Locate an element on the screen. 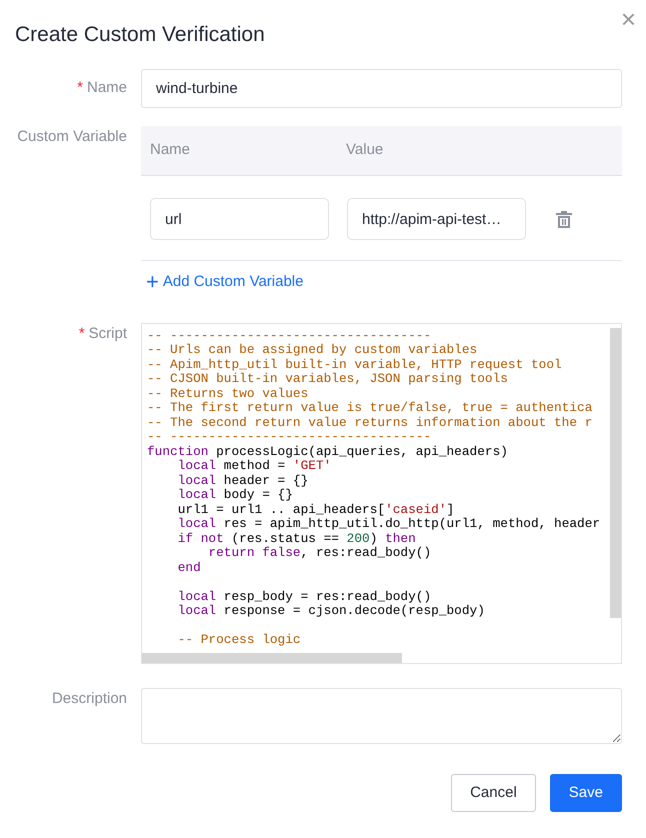  code-line: local header = {} is located at coordinates (243, 481).